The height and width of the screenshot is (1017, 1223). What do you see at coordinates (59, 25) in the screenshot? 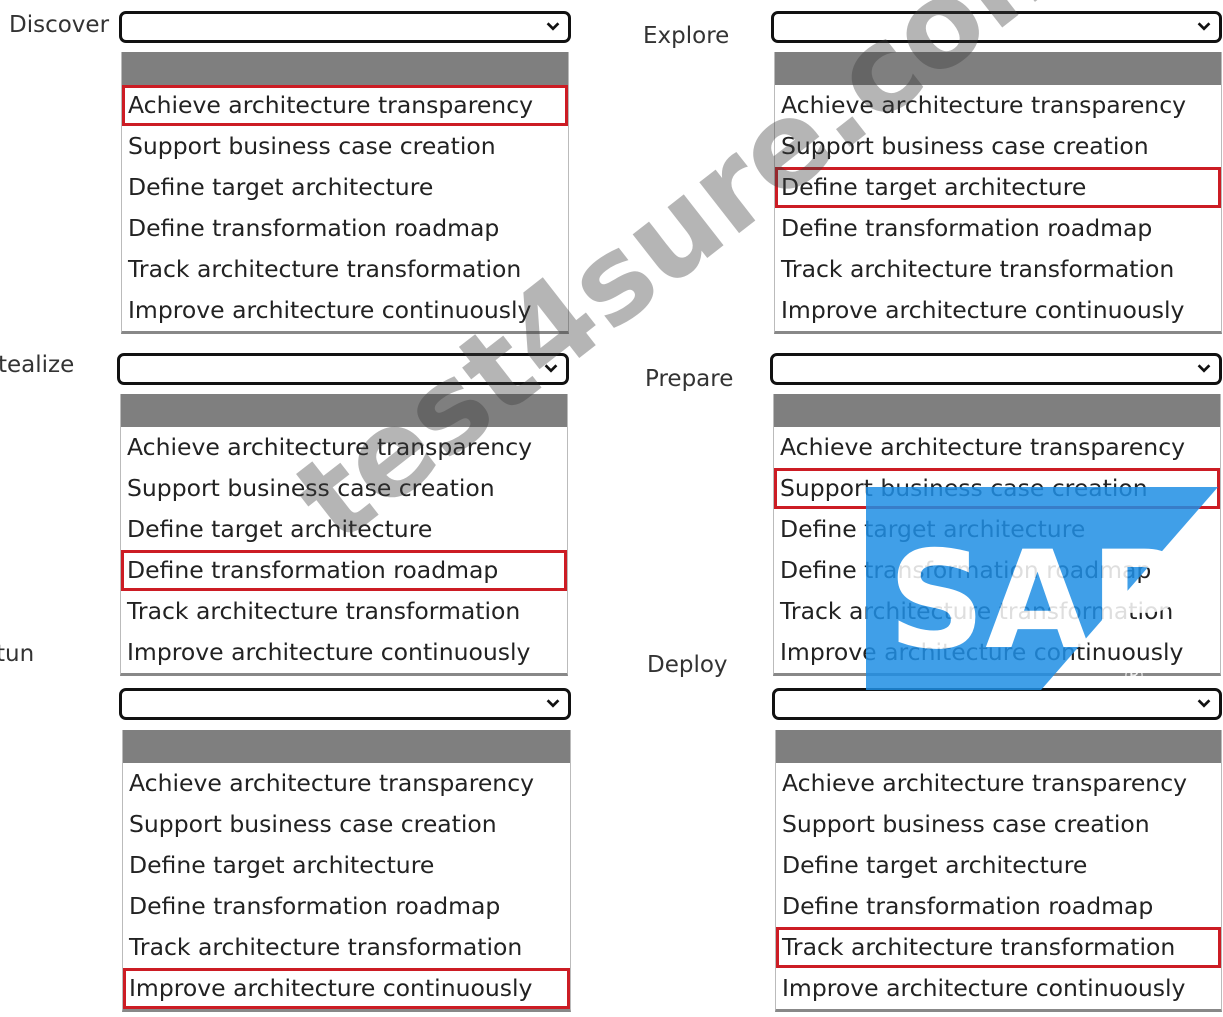
I see `phase-label-discover: Discover` at bounding box center [59, 25].